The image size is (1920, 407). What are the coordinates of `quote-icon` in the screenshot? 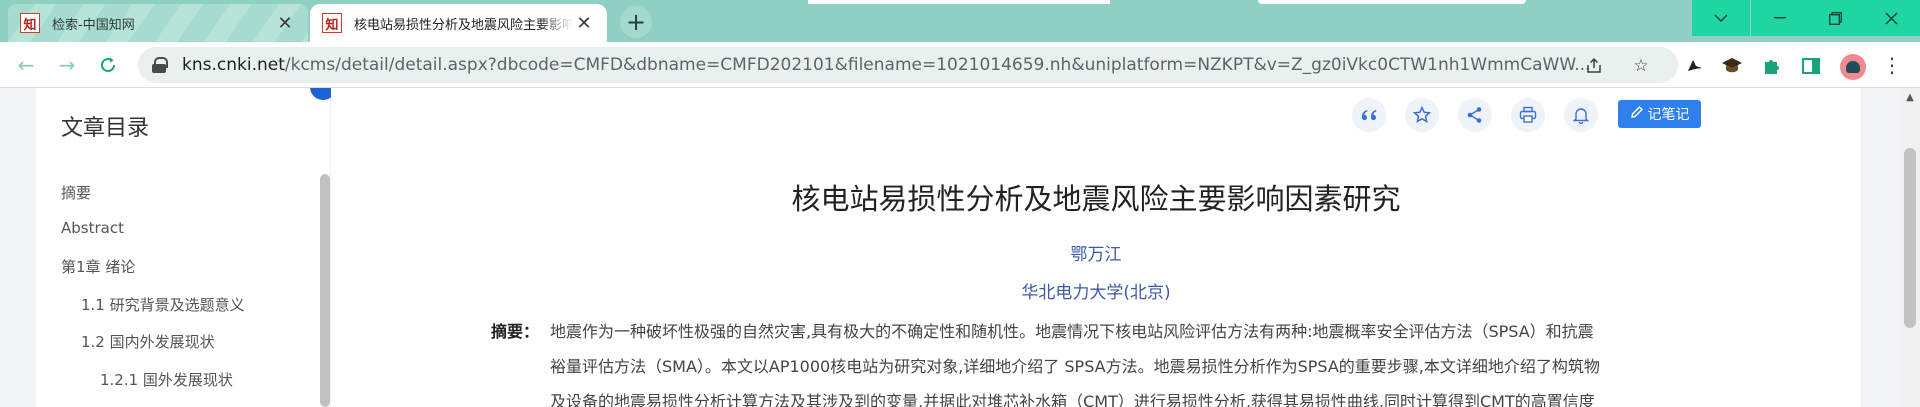 It's located at (1369, 115).